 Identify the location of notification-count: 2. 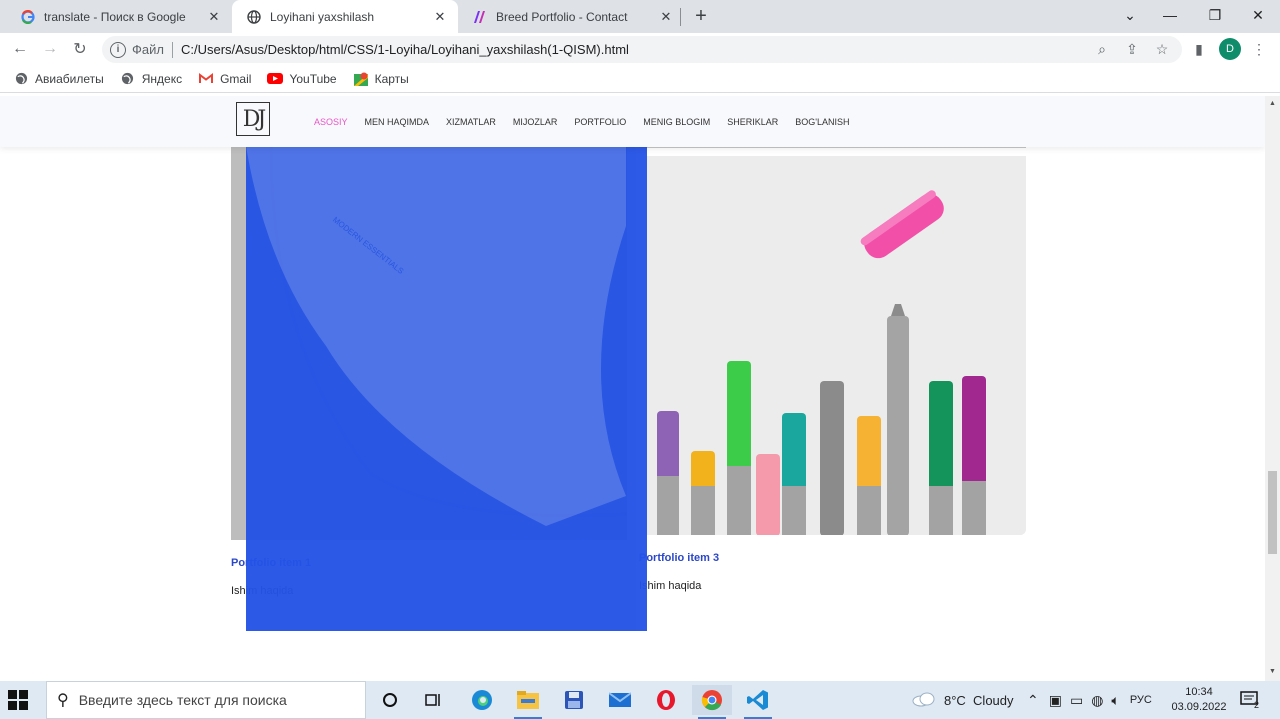
(1257, 705).